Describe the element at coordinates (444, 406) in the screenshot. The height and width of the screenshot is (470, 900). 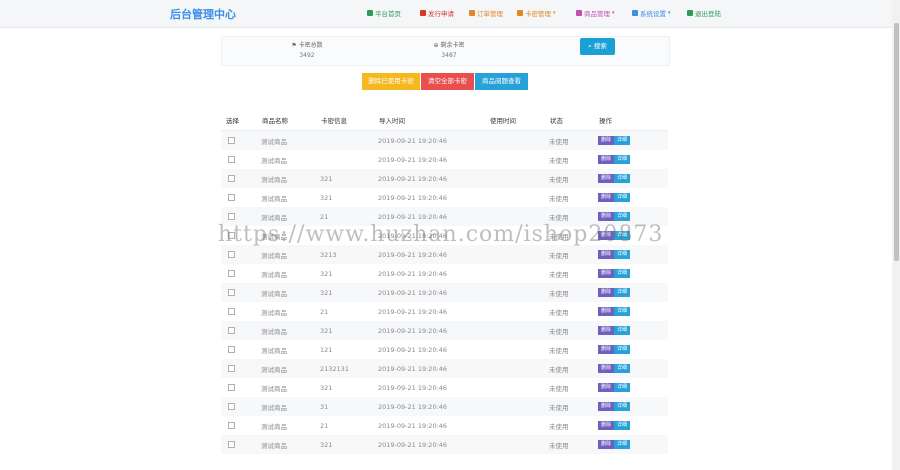
I see `table-row: 测试商品 31 2019-09-21 19:20:46 未使用 删除 详细` at that location.